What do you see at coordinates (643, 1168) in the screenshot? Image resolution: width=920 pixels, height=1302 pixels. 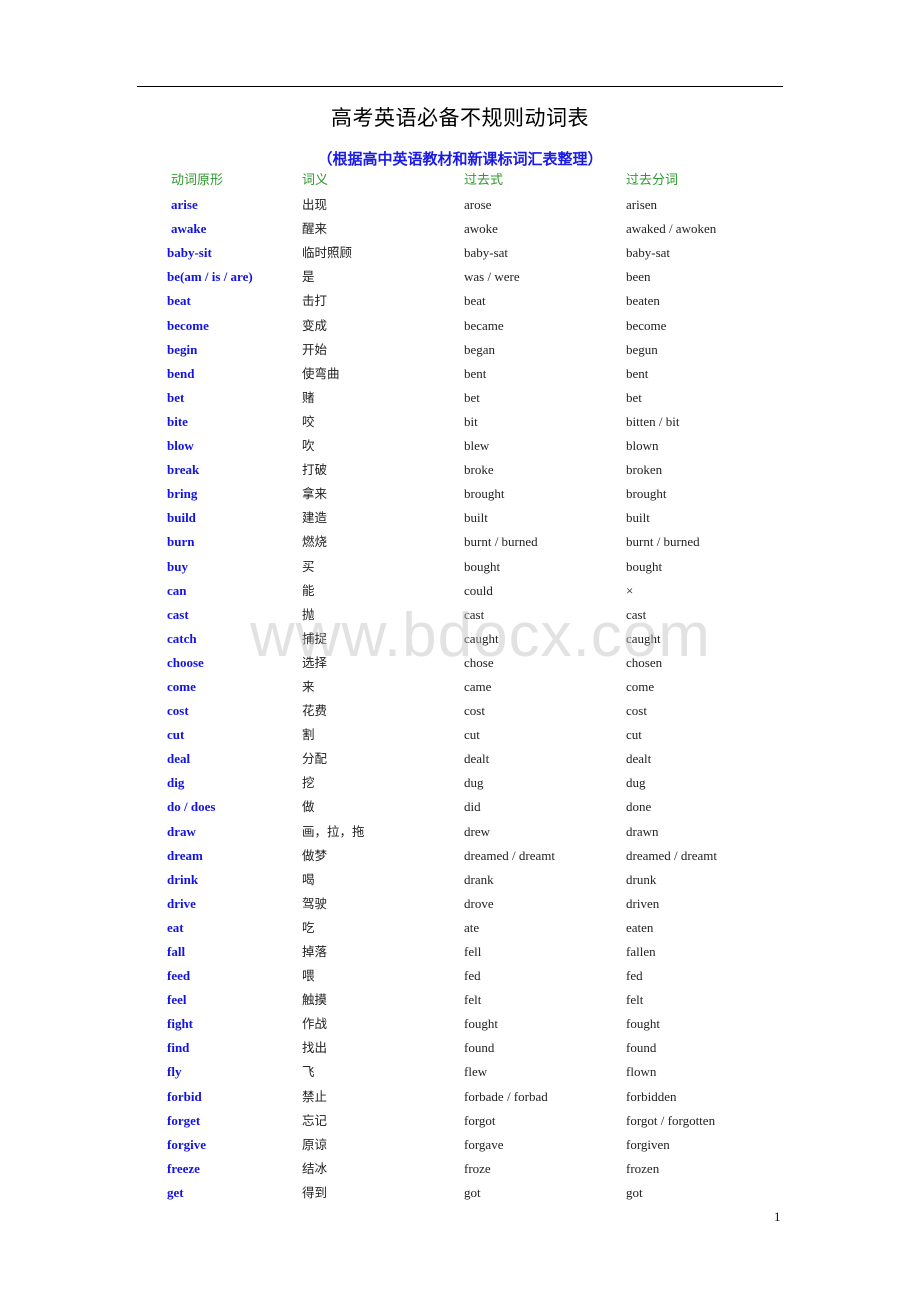 I see `verb-past-participle: frozen` at bounding box center [643, 1168].